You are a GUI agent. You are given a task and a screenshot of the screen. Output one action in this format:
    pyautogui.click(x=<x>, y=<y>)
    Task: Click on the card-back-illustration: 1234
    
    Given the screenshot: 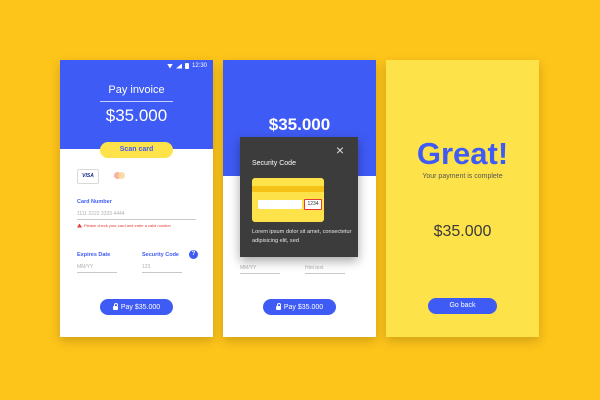 What is the action you would take?
    pyautogui.click(x=288, y=200)
    